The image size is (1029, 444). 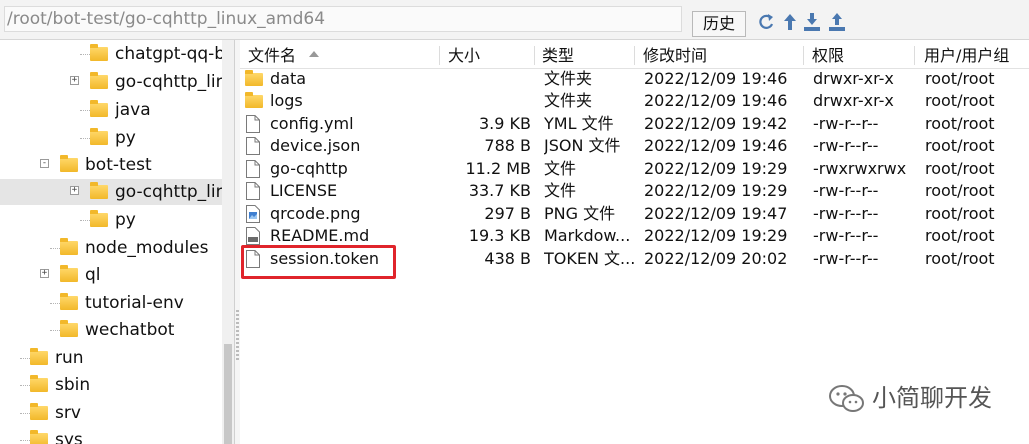 What do you see at coordinates (464, 55) in the screenshot?
I see `column-header-size: 大小` at bounding box center [464, 55].